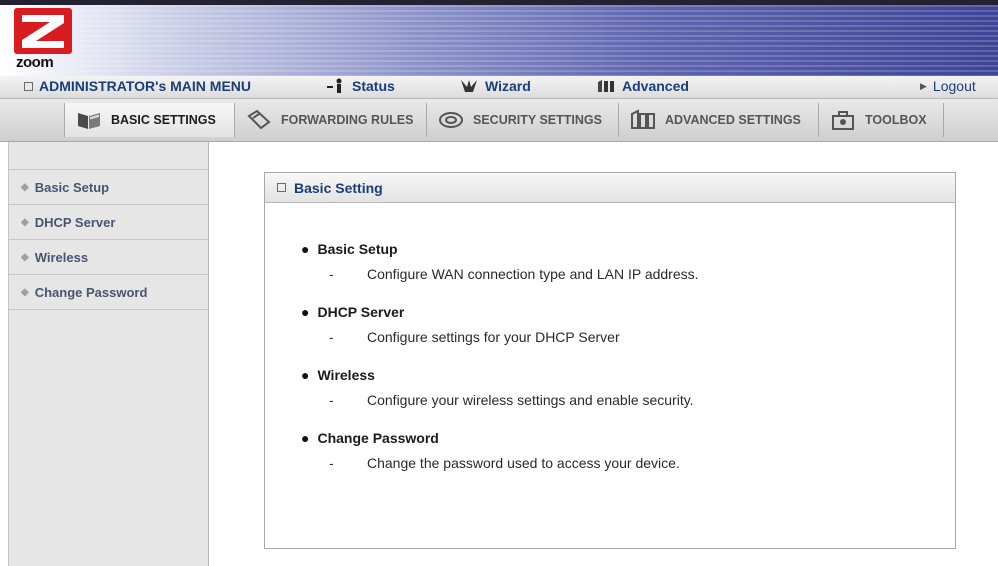 This screenshot has width=998, height=566. Describe the element at coordinates (378, 438) in the screenshot. I see `entry-title-label: Change Password` at that location.